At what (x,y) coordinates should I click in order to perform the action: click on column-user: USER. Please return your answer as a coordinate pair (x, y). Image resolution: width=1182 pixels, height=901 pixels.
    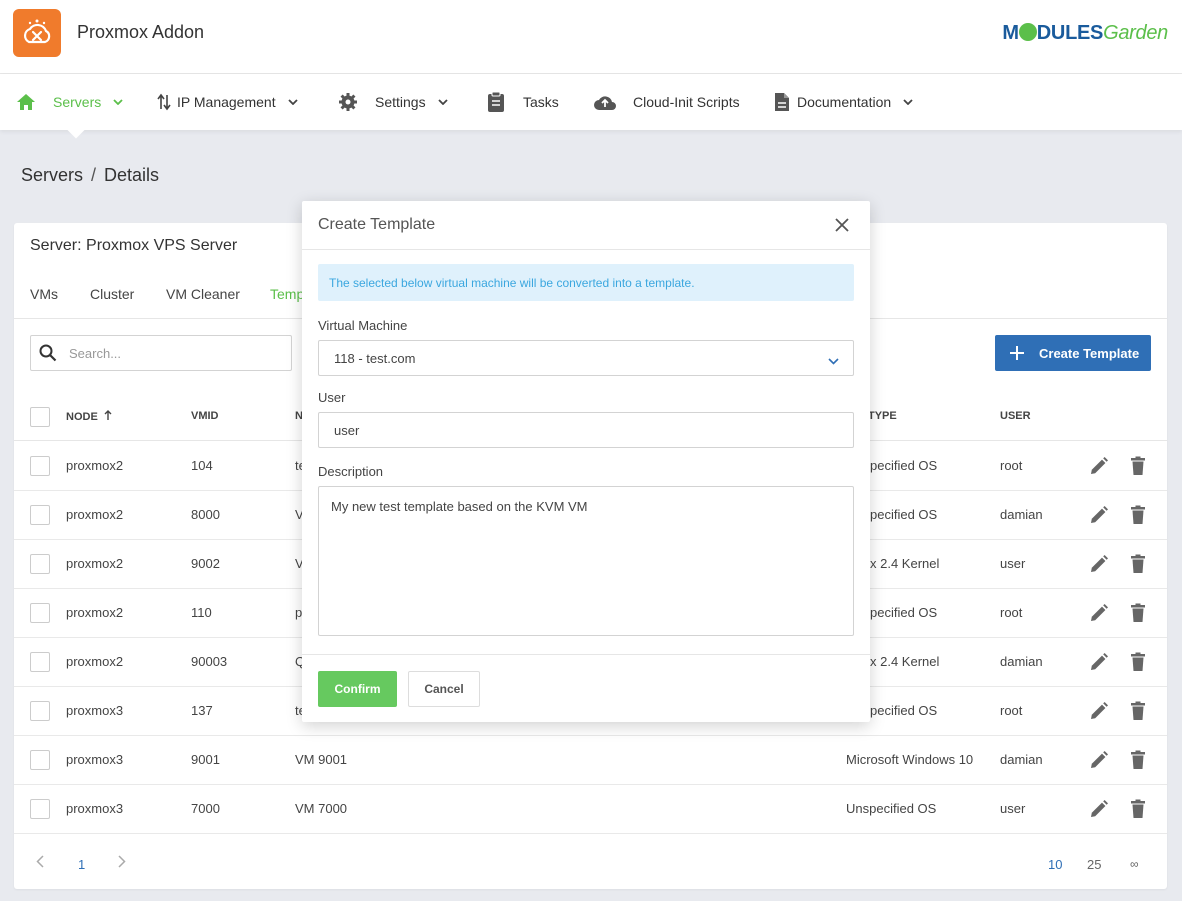
    Looking at the image, I should click on (1015, 416).